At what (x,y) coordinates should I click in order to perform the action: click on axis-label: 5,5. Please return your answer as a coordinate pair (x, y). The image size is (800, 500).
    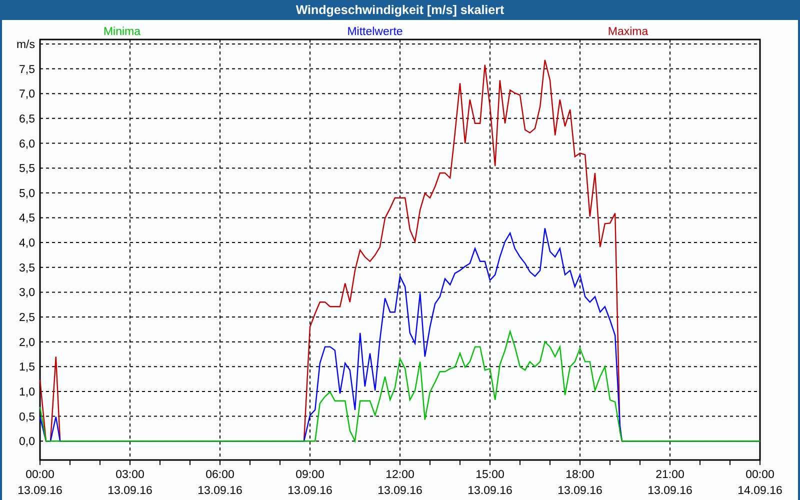
    Looking at the image, I should click on (27, 169).